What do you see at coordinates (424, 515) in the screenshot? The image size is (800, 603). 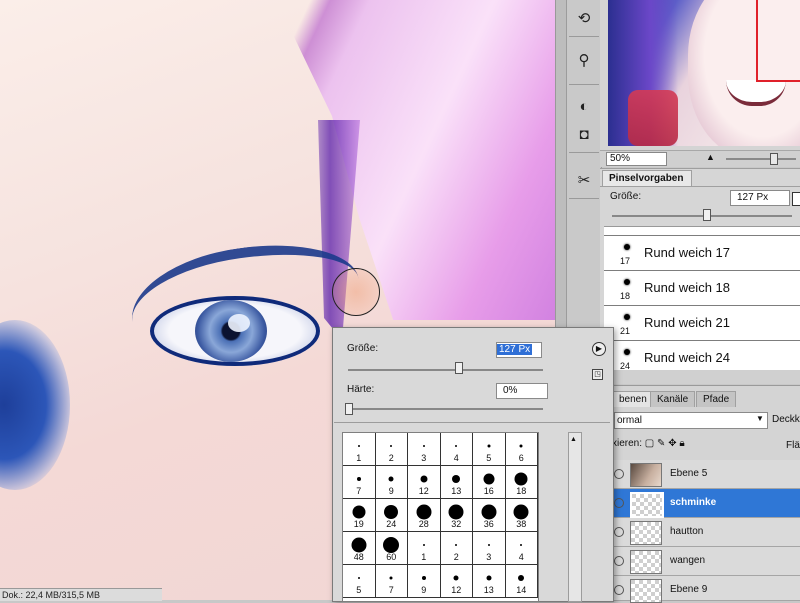 I see `brush-cell: 28` at bounding box center [424, 515].